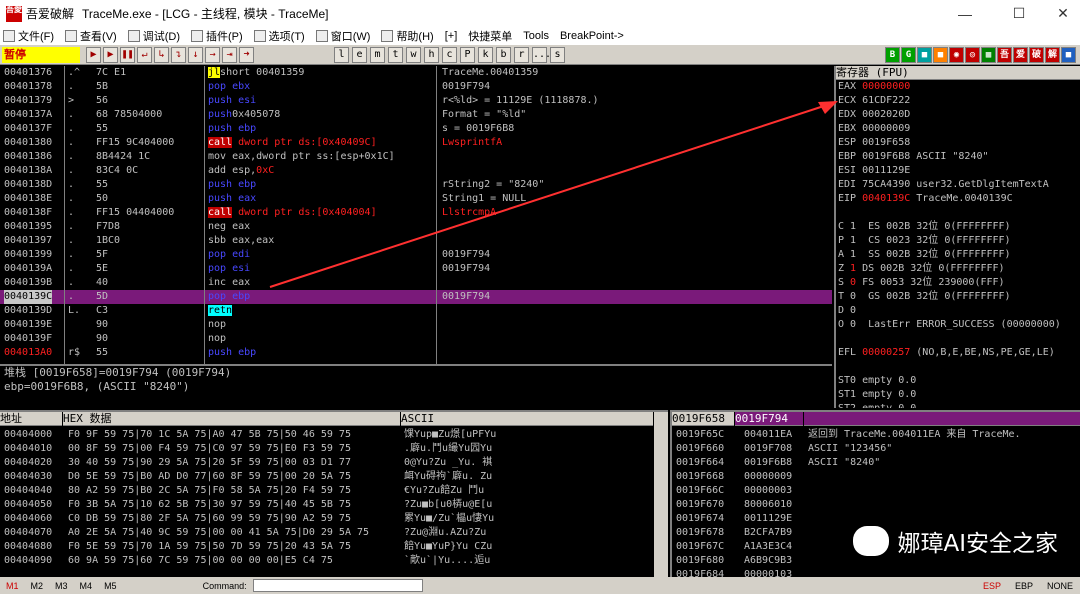 The height and width of the screenshot is (594, 1080). I want to click on register-line: A 1 SS 002B 32位 0(FFFFFFFF), so click(959, 255).